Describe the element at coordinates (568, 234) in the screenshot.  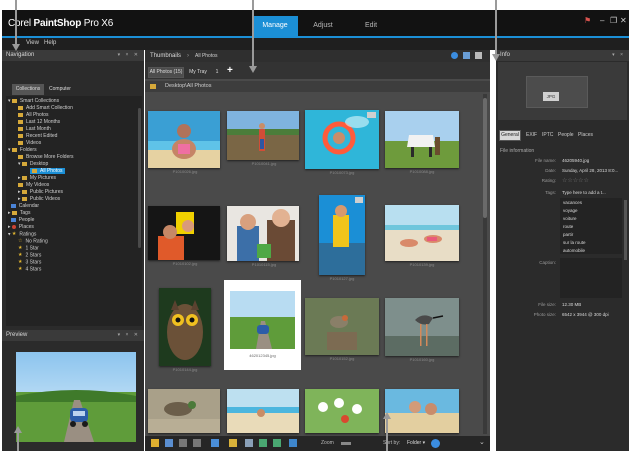
I see `tag-item: partir` at that location.